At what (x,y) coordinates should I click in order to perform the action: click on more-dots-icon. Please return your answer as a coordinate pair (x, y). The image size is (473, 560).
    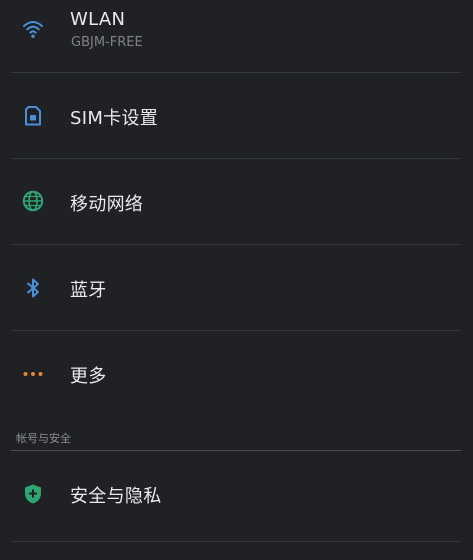
    Looking at the image, I should click on (33, 374).